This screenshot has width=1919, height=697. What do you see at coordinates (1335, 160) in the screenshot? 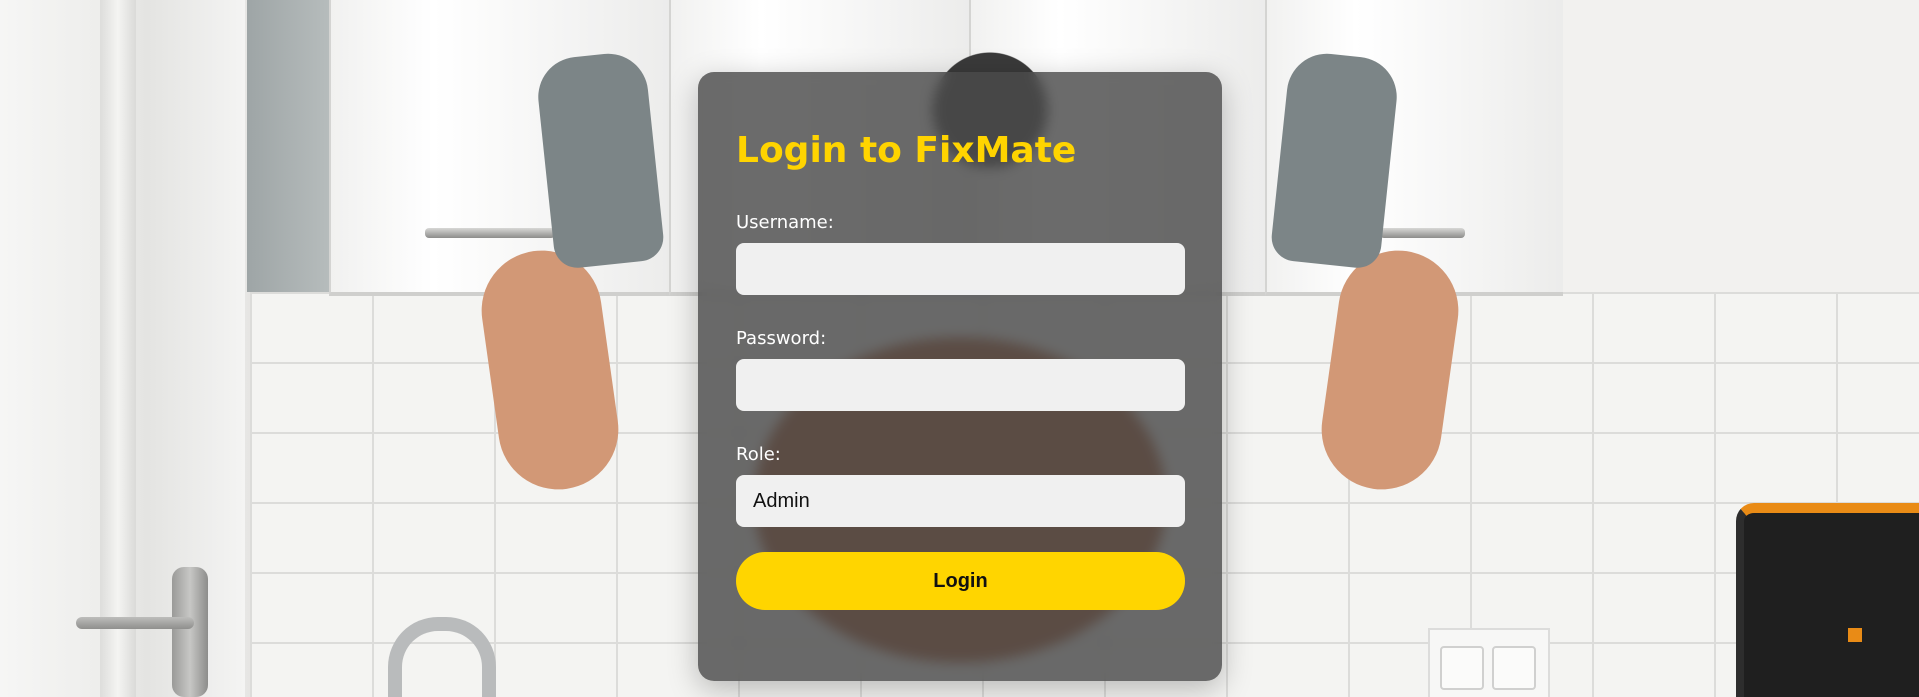
I see `glove-right` at bounding box center [1335, 160].